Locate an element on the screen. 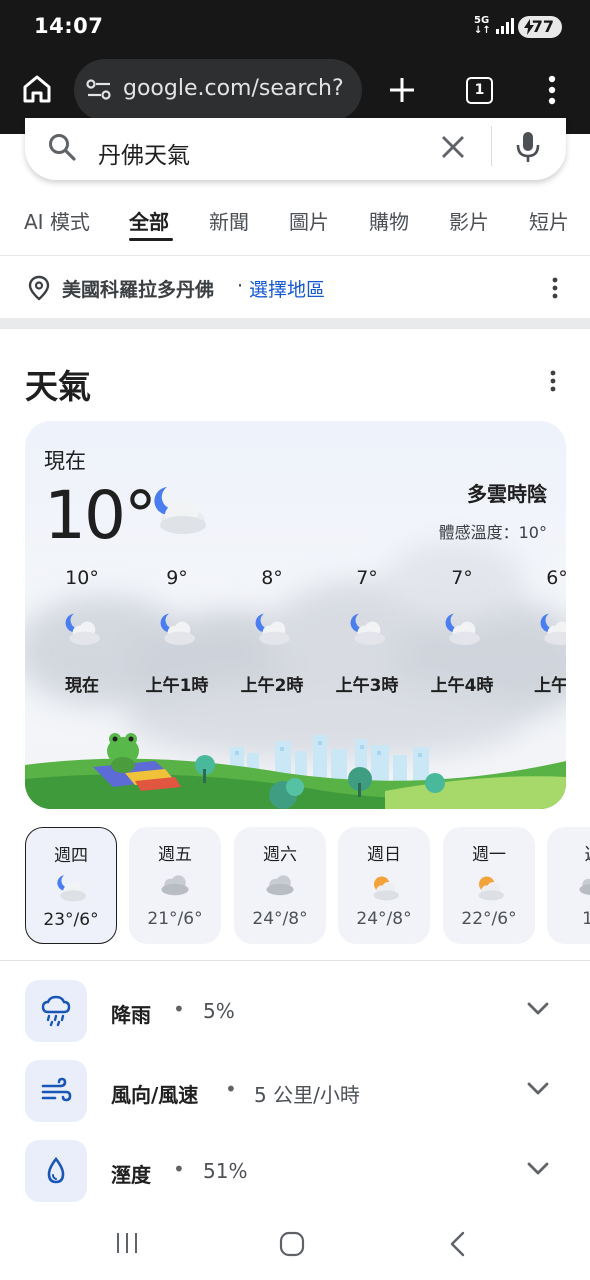  daily-item: 週日 24°/8° is located at coordinates (384, 885).